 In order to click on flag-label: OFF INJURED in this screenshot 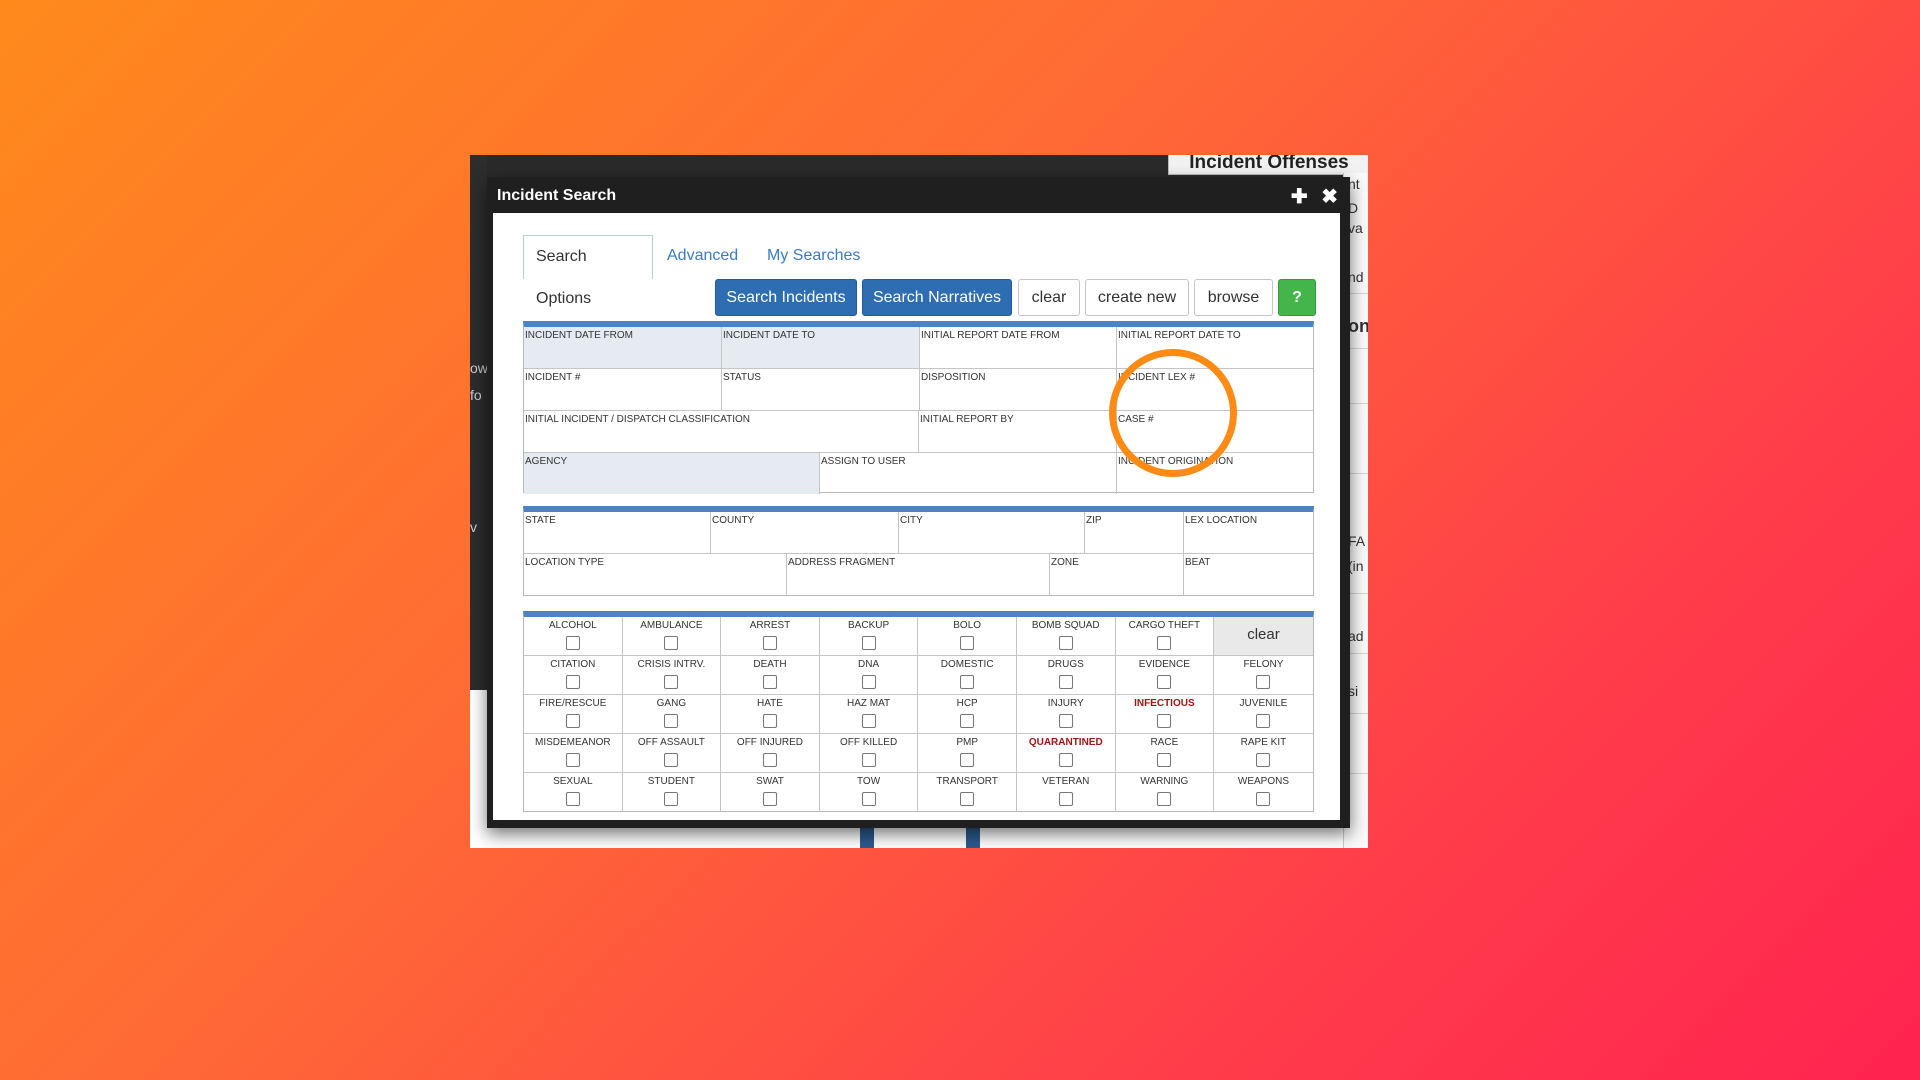, I will do `click(770, 742)`.